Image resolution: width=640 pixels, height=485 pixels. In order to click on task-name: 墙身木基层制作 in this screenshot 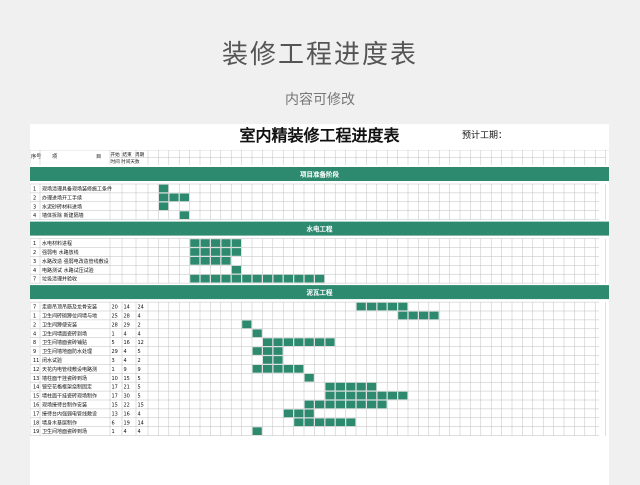, I will do `click(59, 422)`.